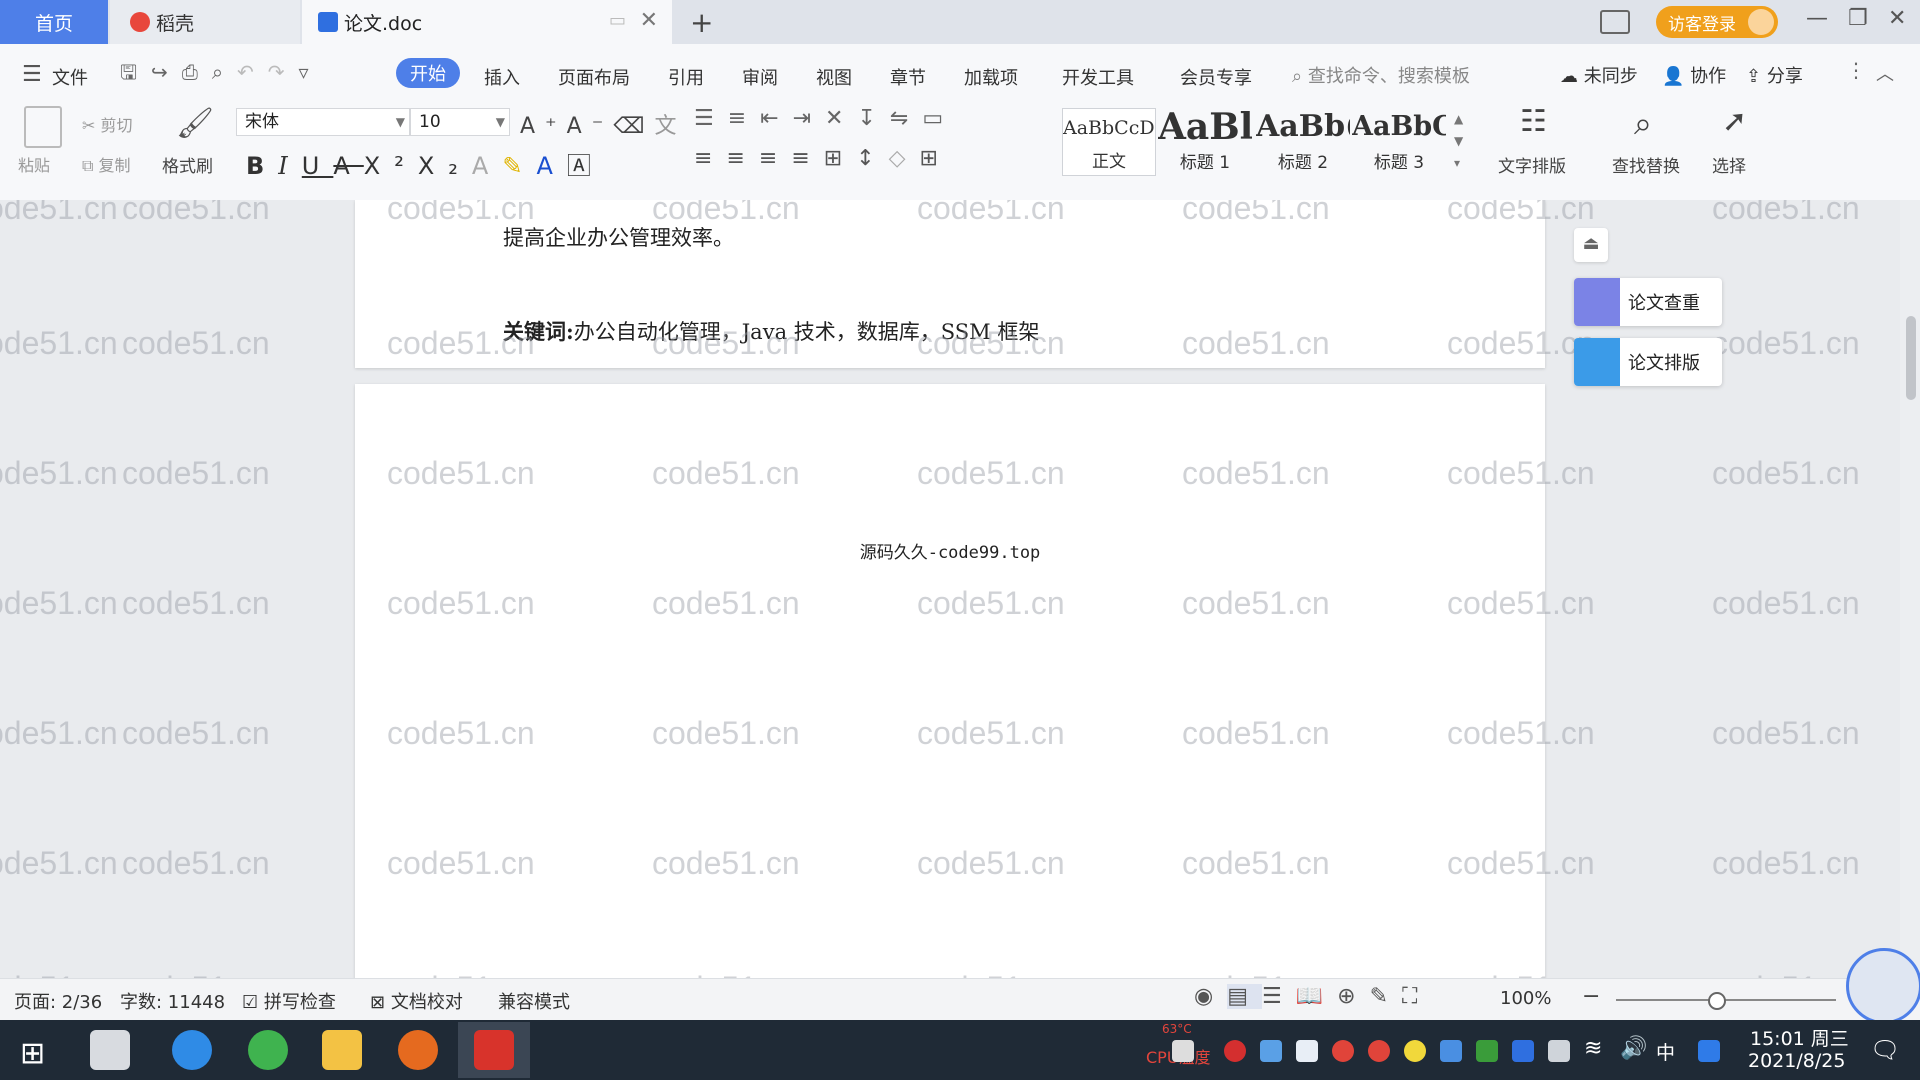 This screenshot has height=1080, width=1920. Describe the element at coordinates (70, 77) in the screenshot. I see `file-menu: 文件` at that location.